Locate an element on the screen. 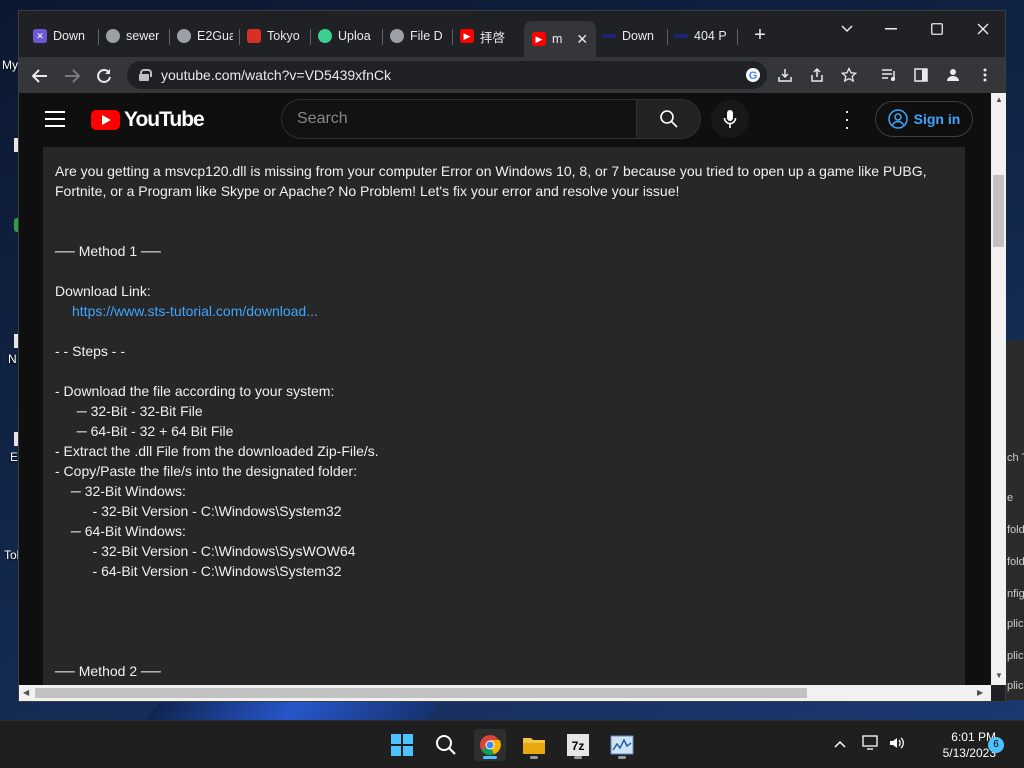 Image resolution: width=1024 pixels, height=768 pixels. tab: sewer is located at coordinates (135, 36).